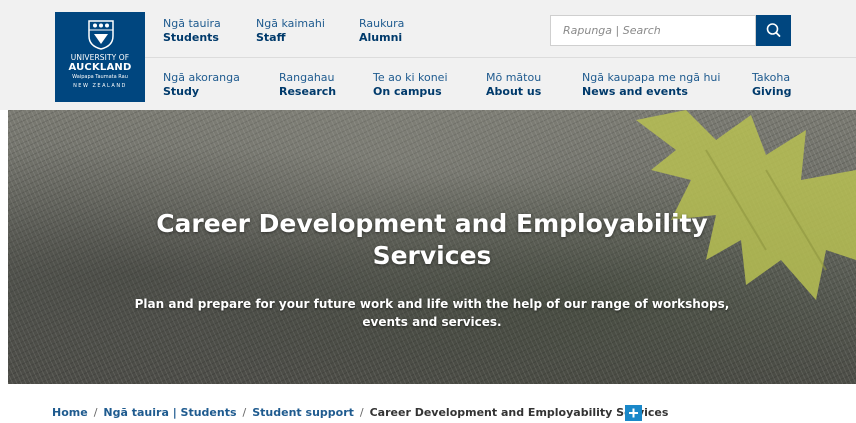  Describe the element at coordinates (307, 77) in the screenshot. I see `mainnav-research-maori: Rangahau` at that location.